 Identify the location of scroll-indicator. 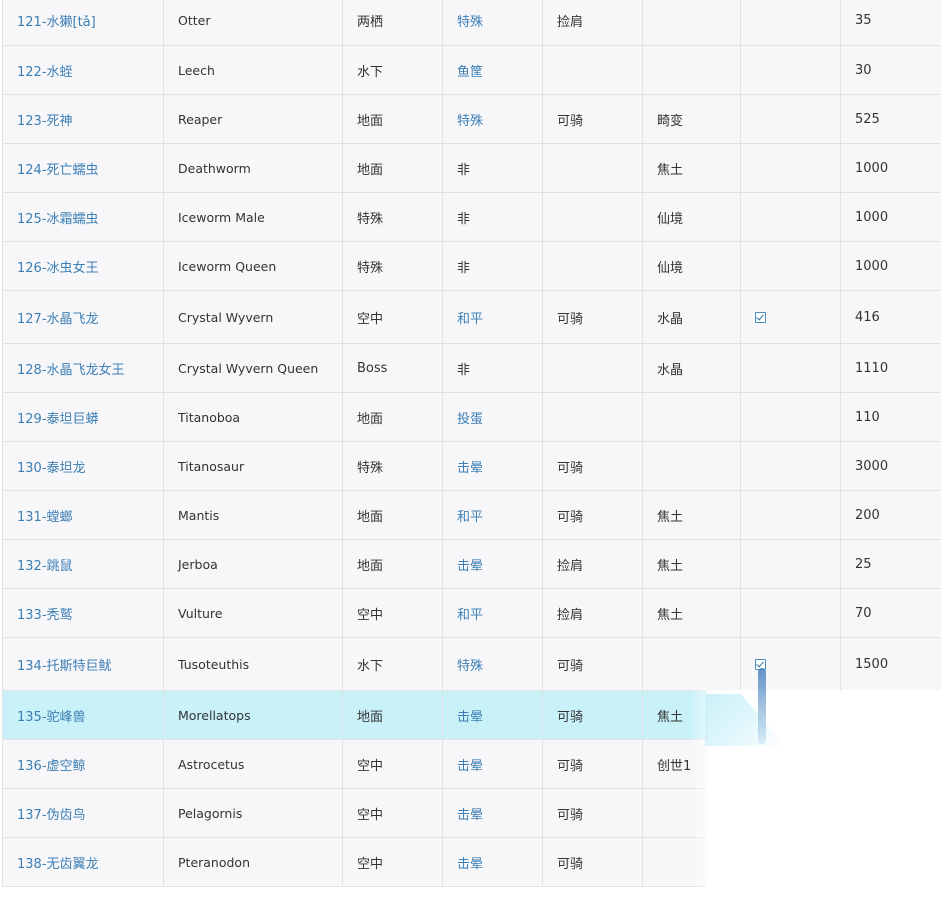
(762, 706).